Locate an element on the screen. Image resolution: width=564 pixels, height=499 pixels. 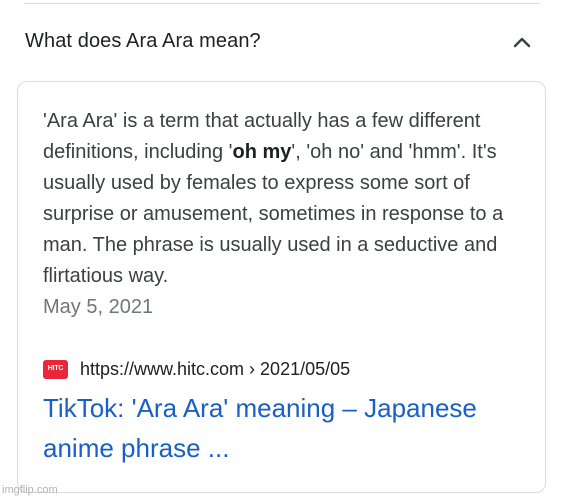
chevron-up-icon is located at coordinates (522, 42).